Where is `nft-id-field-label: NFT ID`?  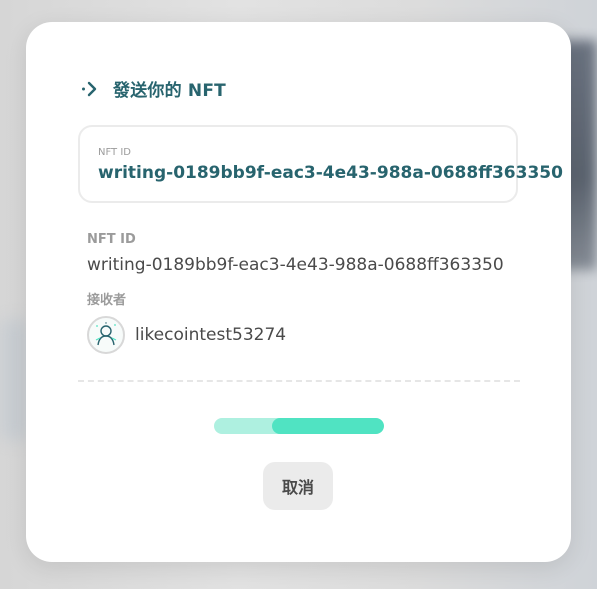
nft-id-field-label: NFT ID is located at coordinates (114, 152).